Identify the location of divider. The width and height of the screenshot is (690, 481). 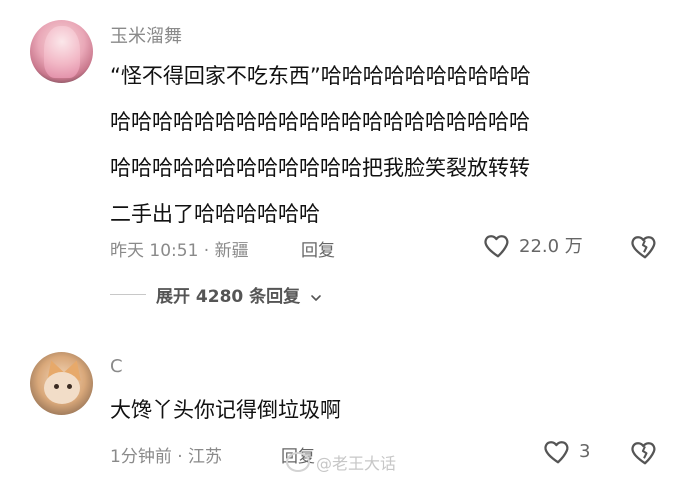
(128, 294).